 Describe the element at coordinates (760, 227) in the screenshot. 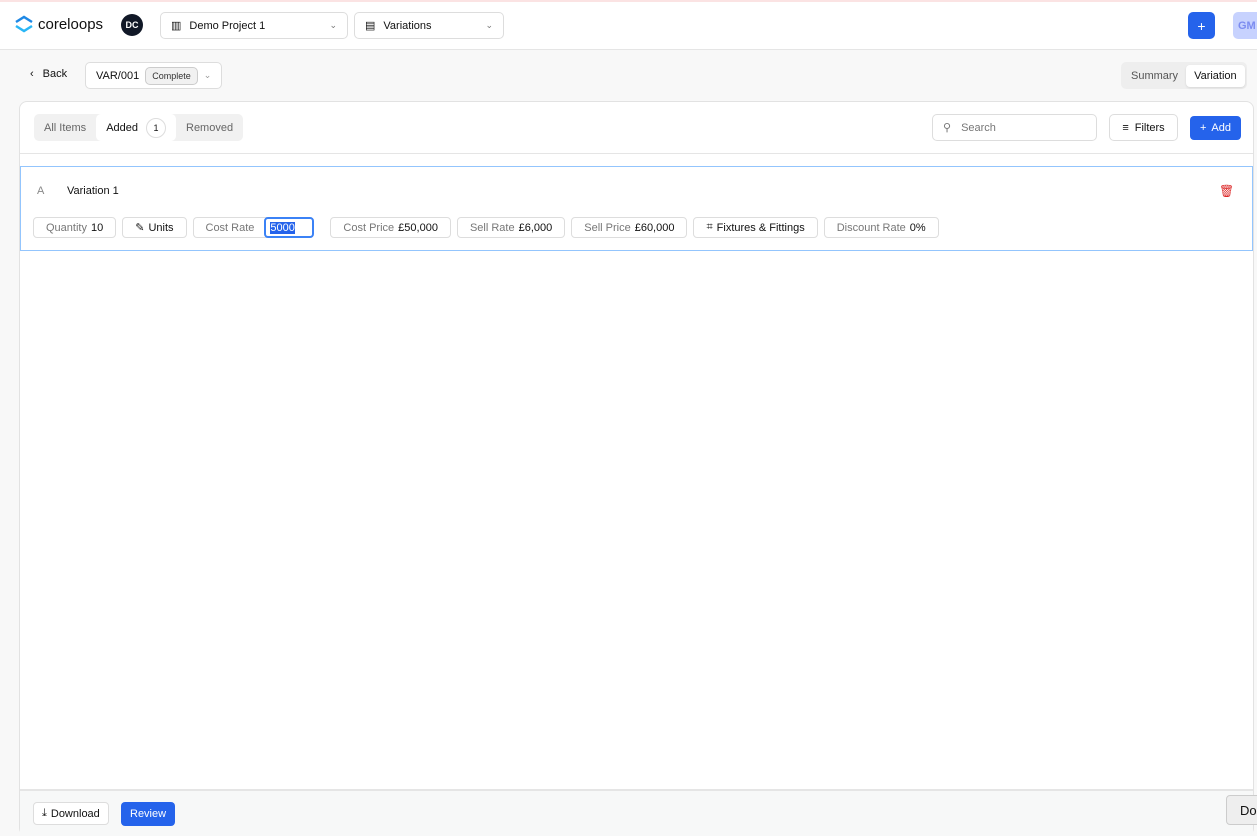

I see `field-value: Fixtures & Fittings` at that location.